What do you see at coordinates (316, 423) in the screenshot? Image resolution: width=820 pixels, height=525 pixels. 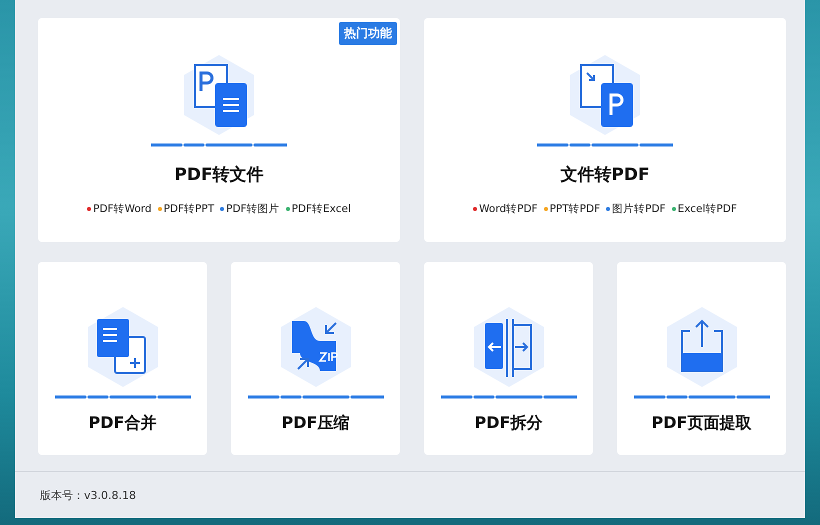 I see `card-title: PDF压缩` at bounding box center [316, 423].